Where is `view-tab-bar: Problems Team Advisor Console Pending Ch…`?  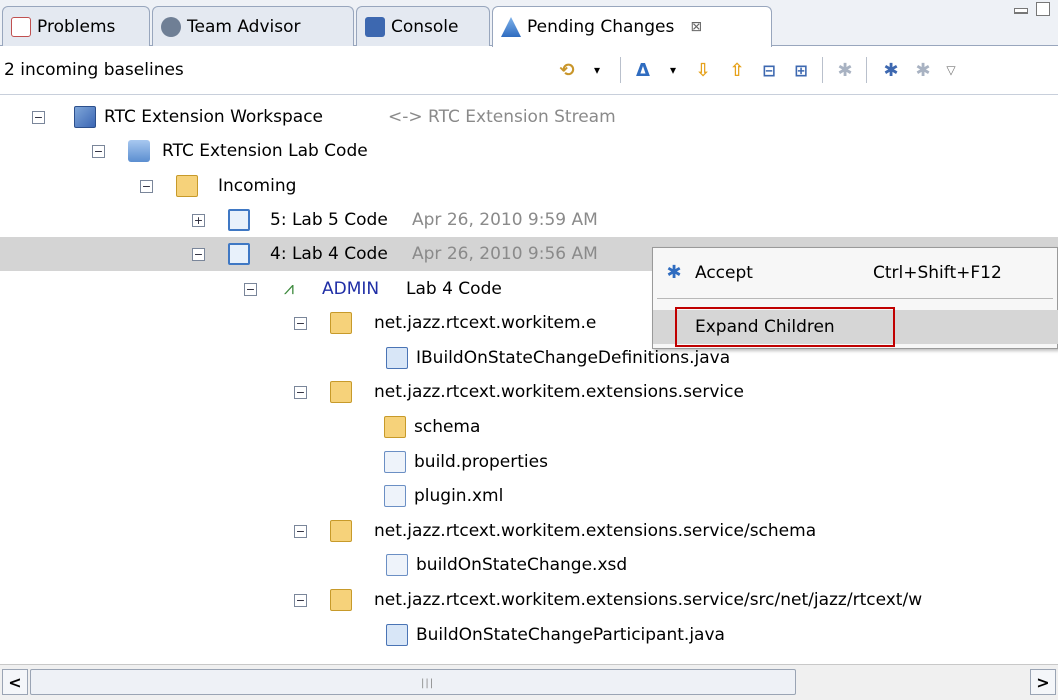 view-tab-bar: Problems Team Advisor Console Pending Ch… is located at coordinates (529, 23).